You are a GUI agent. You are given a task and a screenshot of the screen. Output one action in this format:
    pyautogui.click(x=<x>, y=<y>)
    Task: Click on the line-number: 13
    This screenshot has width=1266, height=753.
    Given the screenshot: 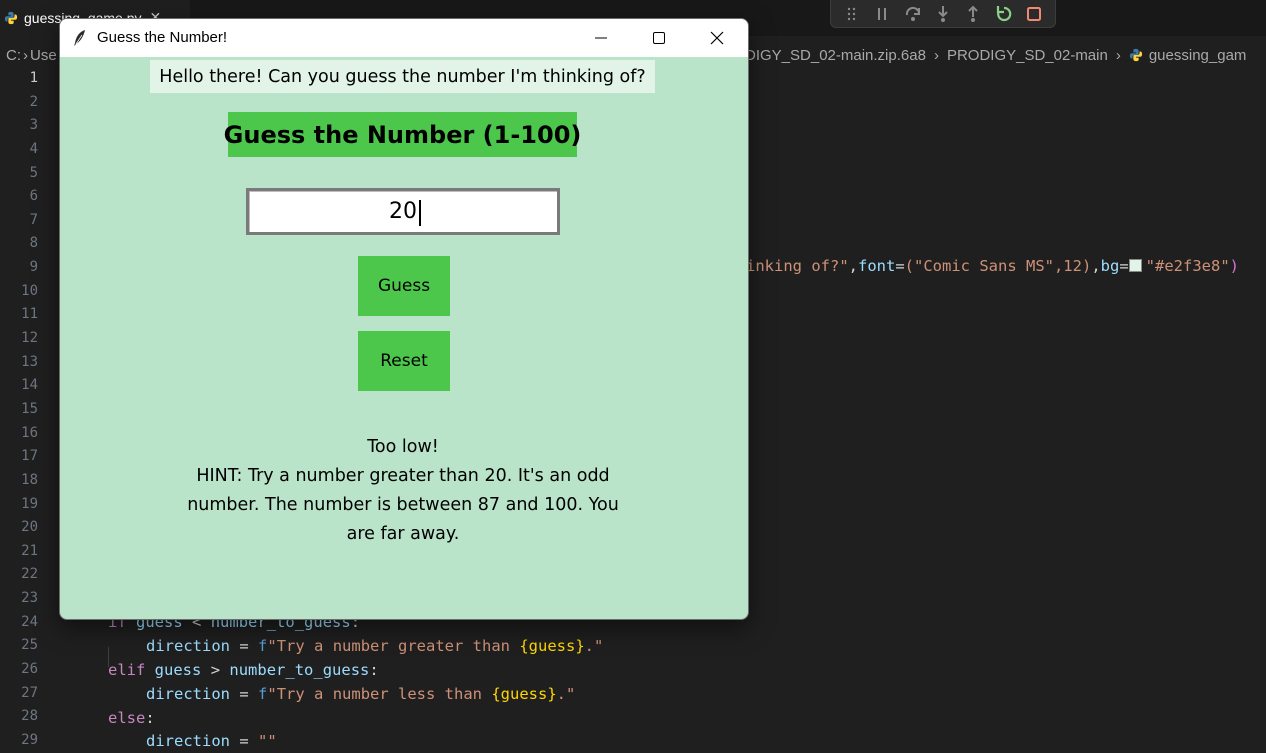 What is the action you would take?
    pyautogui.click(x=29, y=361)
    